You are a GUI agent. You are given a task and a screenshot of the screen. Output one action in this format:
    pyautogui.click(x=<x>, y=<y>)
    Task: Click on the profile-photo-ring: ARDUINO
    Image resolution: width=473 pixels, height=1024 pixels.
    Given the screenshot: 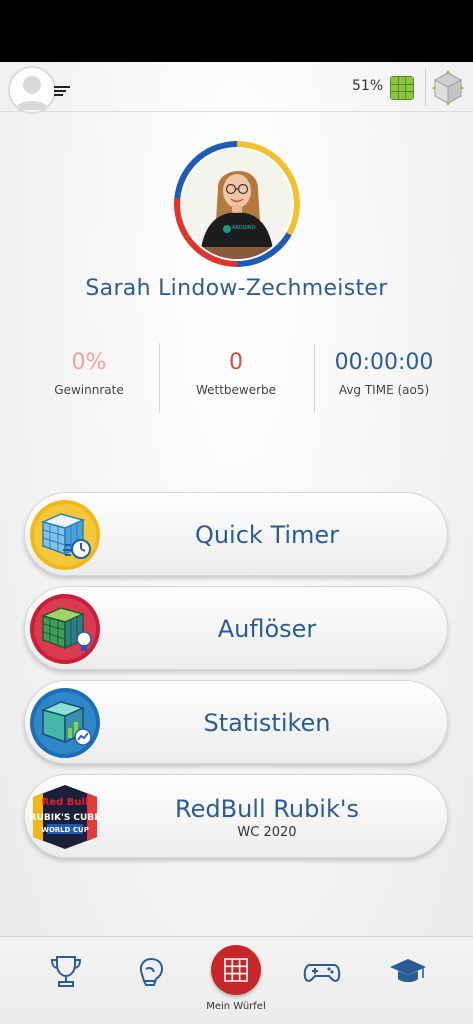 What is the action you would take?
    pyautogui.click(x=237, y=204)
    